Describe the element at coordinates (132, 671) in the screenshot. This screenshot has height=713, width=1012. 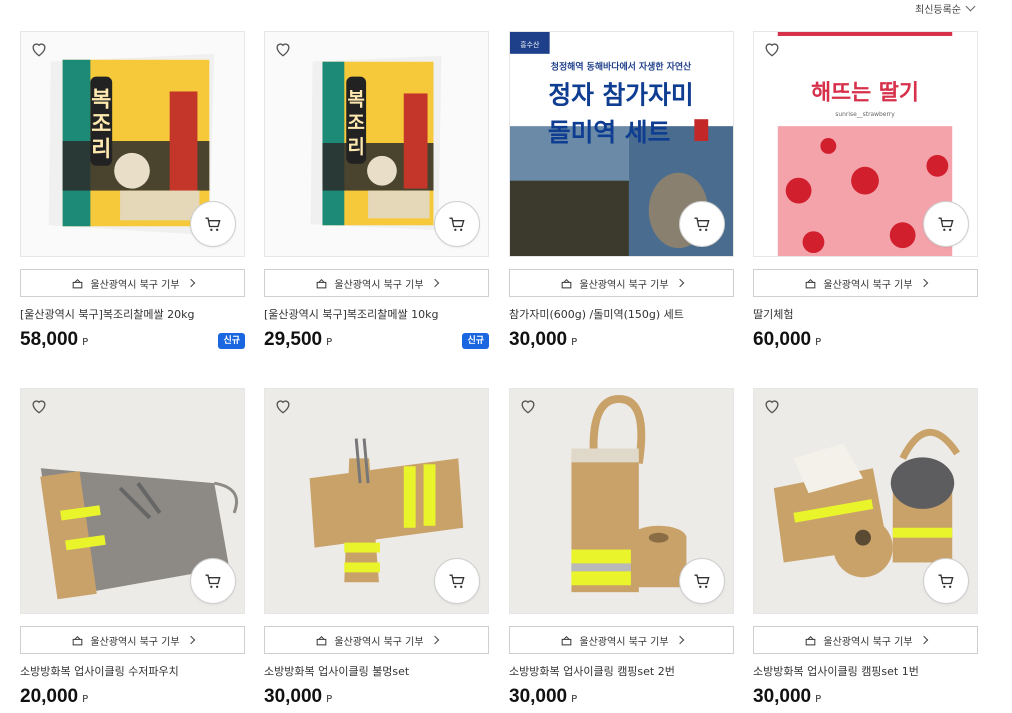
I see `product-name: 소방방화복 업사이클링 수저파우치` at that location.